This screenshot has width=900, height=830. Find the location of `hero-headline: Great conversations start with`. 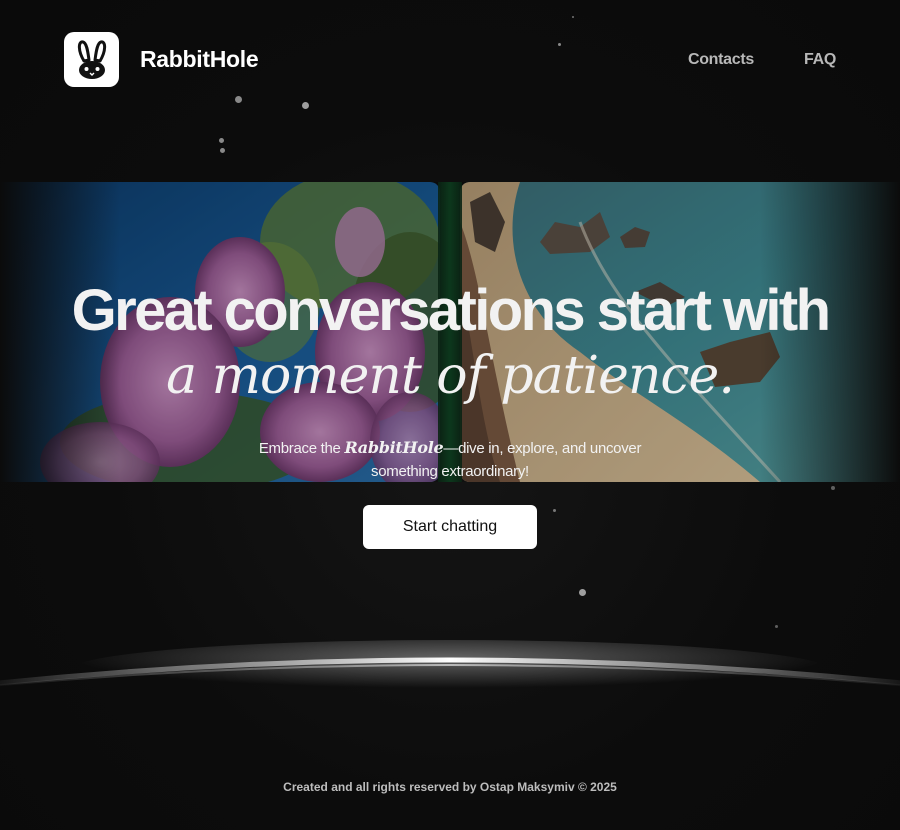

hero-headline: Great conversations start with is located at coordinates (451, 310).